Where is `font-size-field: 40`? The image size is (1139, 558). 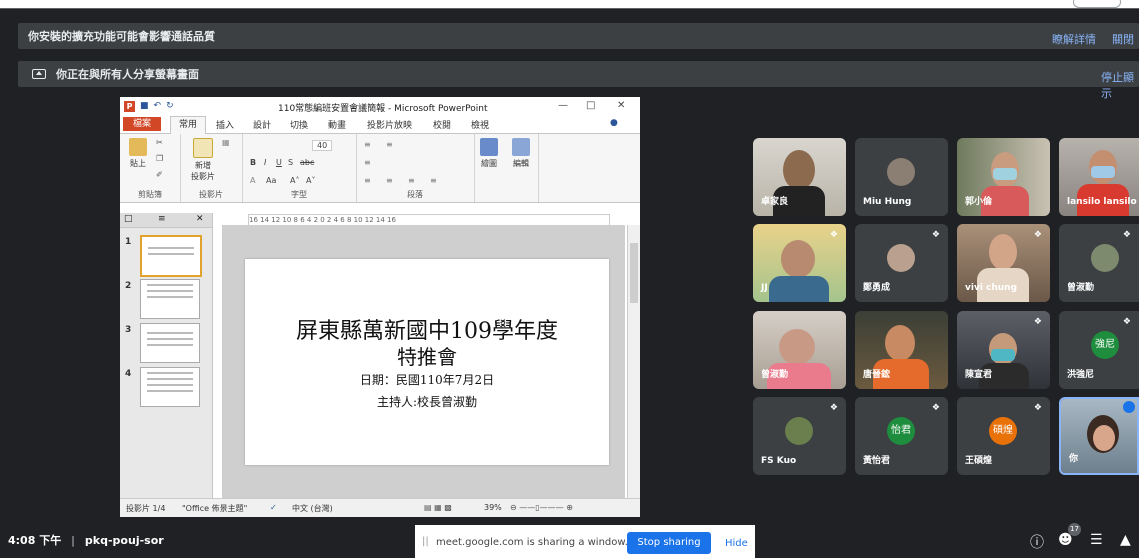 font-size-field: 40 is located at coordinates (322, 145).